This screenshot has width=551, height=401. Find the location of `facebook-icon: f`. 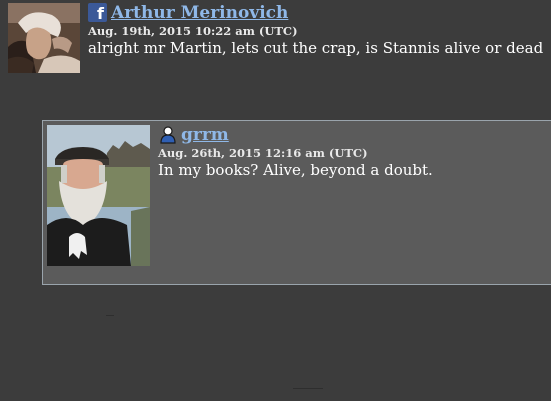

facebook-icon: f is located at coordinates (97, 12).